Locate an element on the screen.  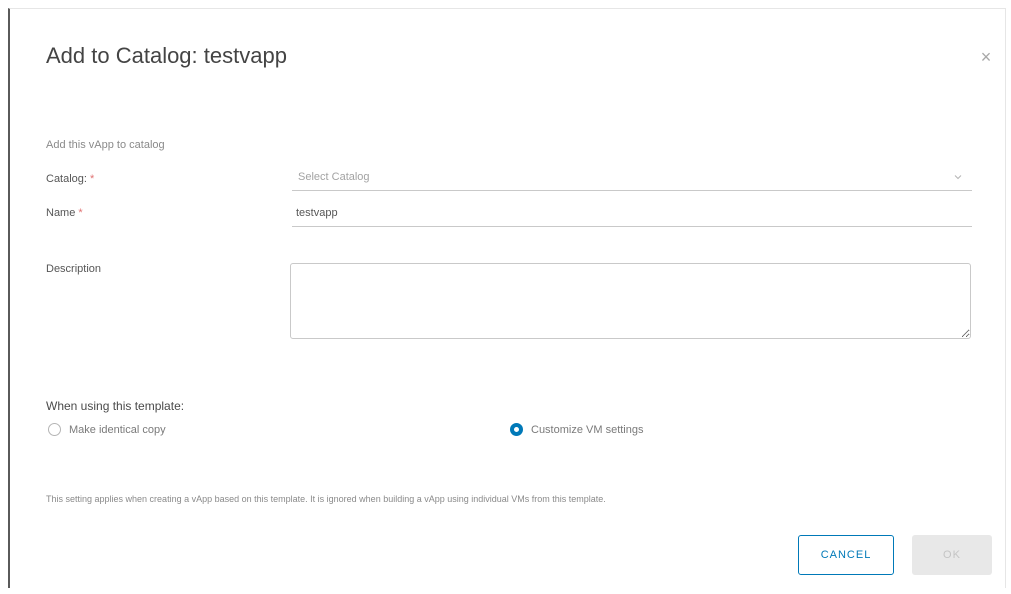
chevron-down-icon is located at coordinates (958, 177).